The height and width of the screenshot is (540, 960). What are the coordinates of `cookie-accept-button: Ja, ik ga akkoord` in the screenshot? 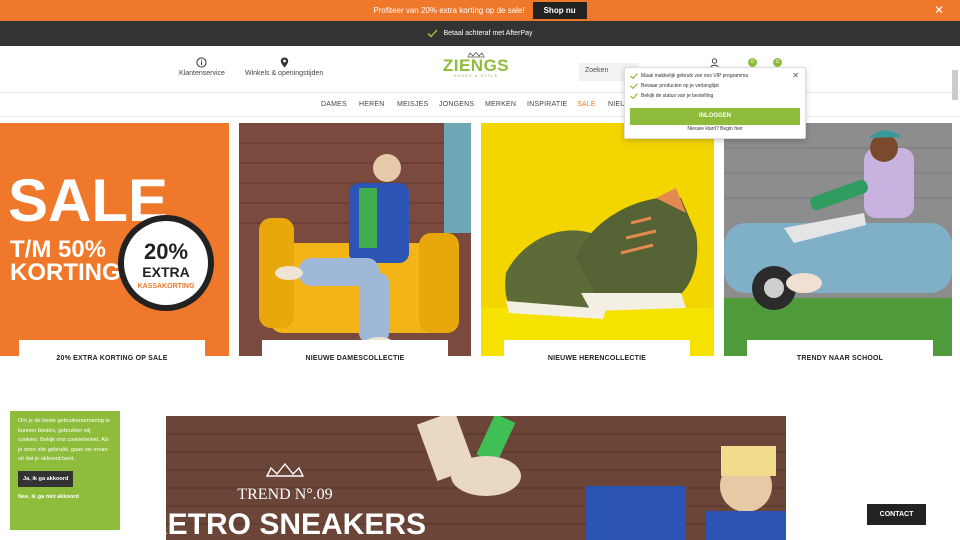 It's located at (46, 478).